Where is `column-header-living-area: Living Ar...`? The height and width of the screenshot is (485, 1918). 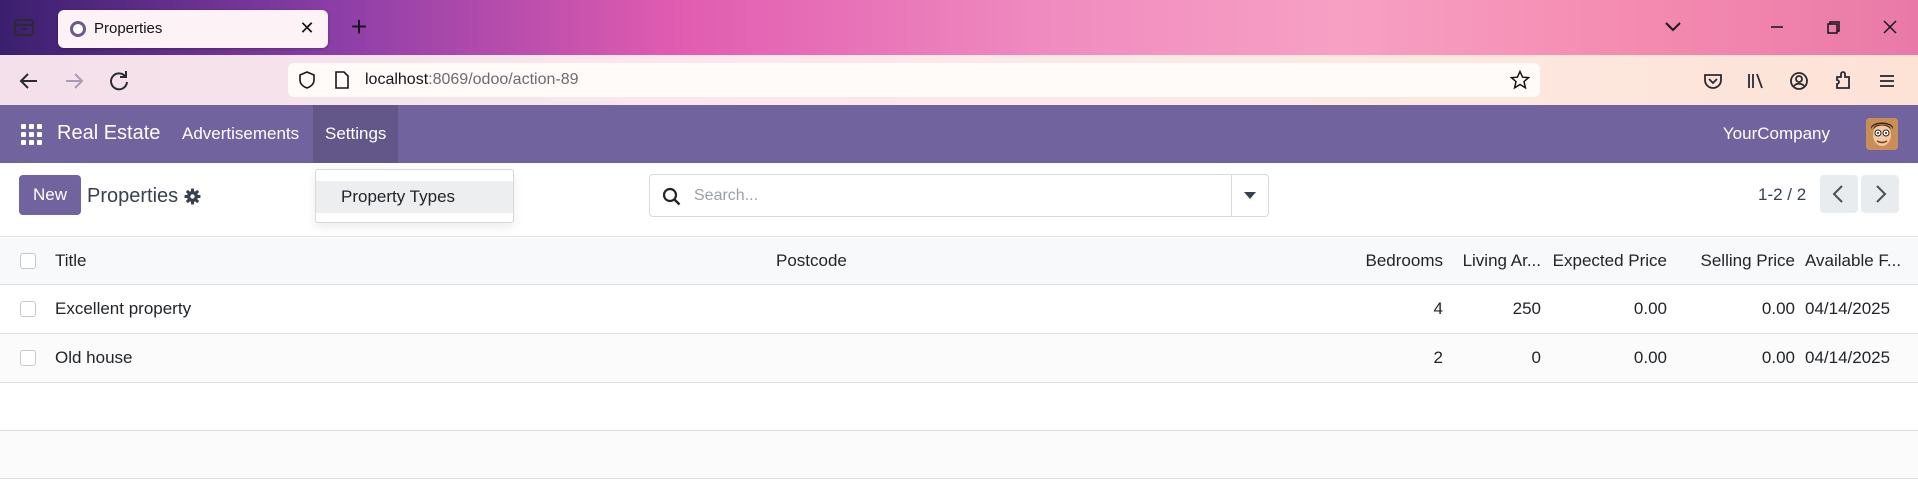 column-header-living-area: Living Ar... is located at coordinates (1493, 261).